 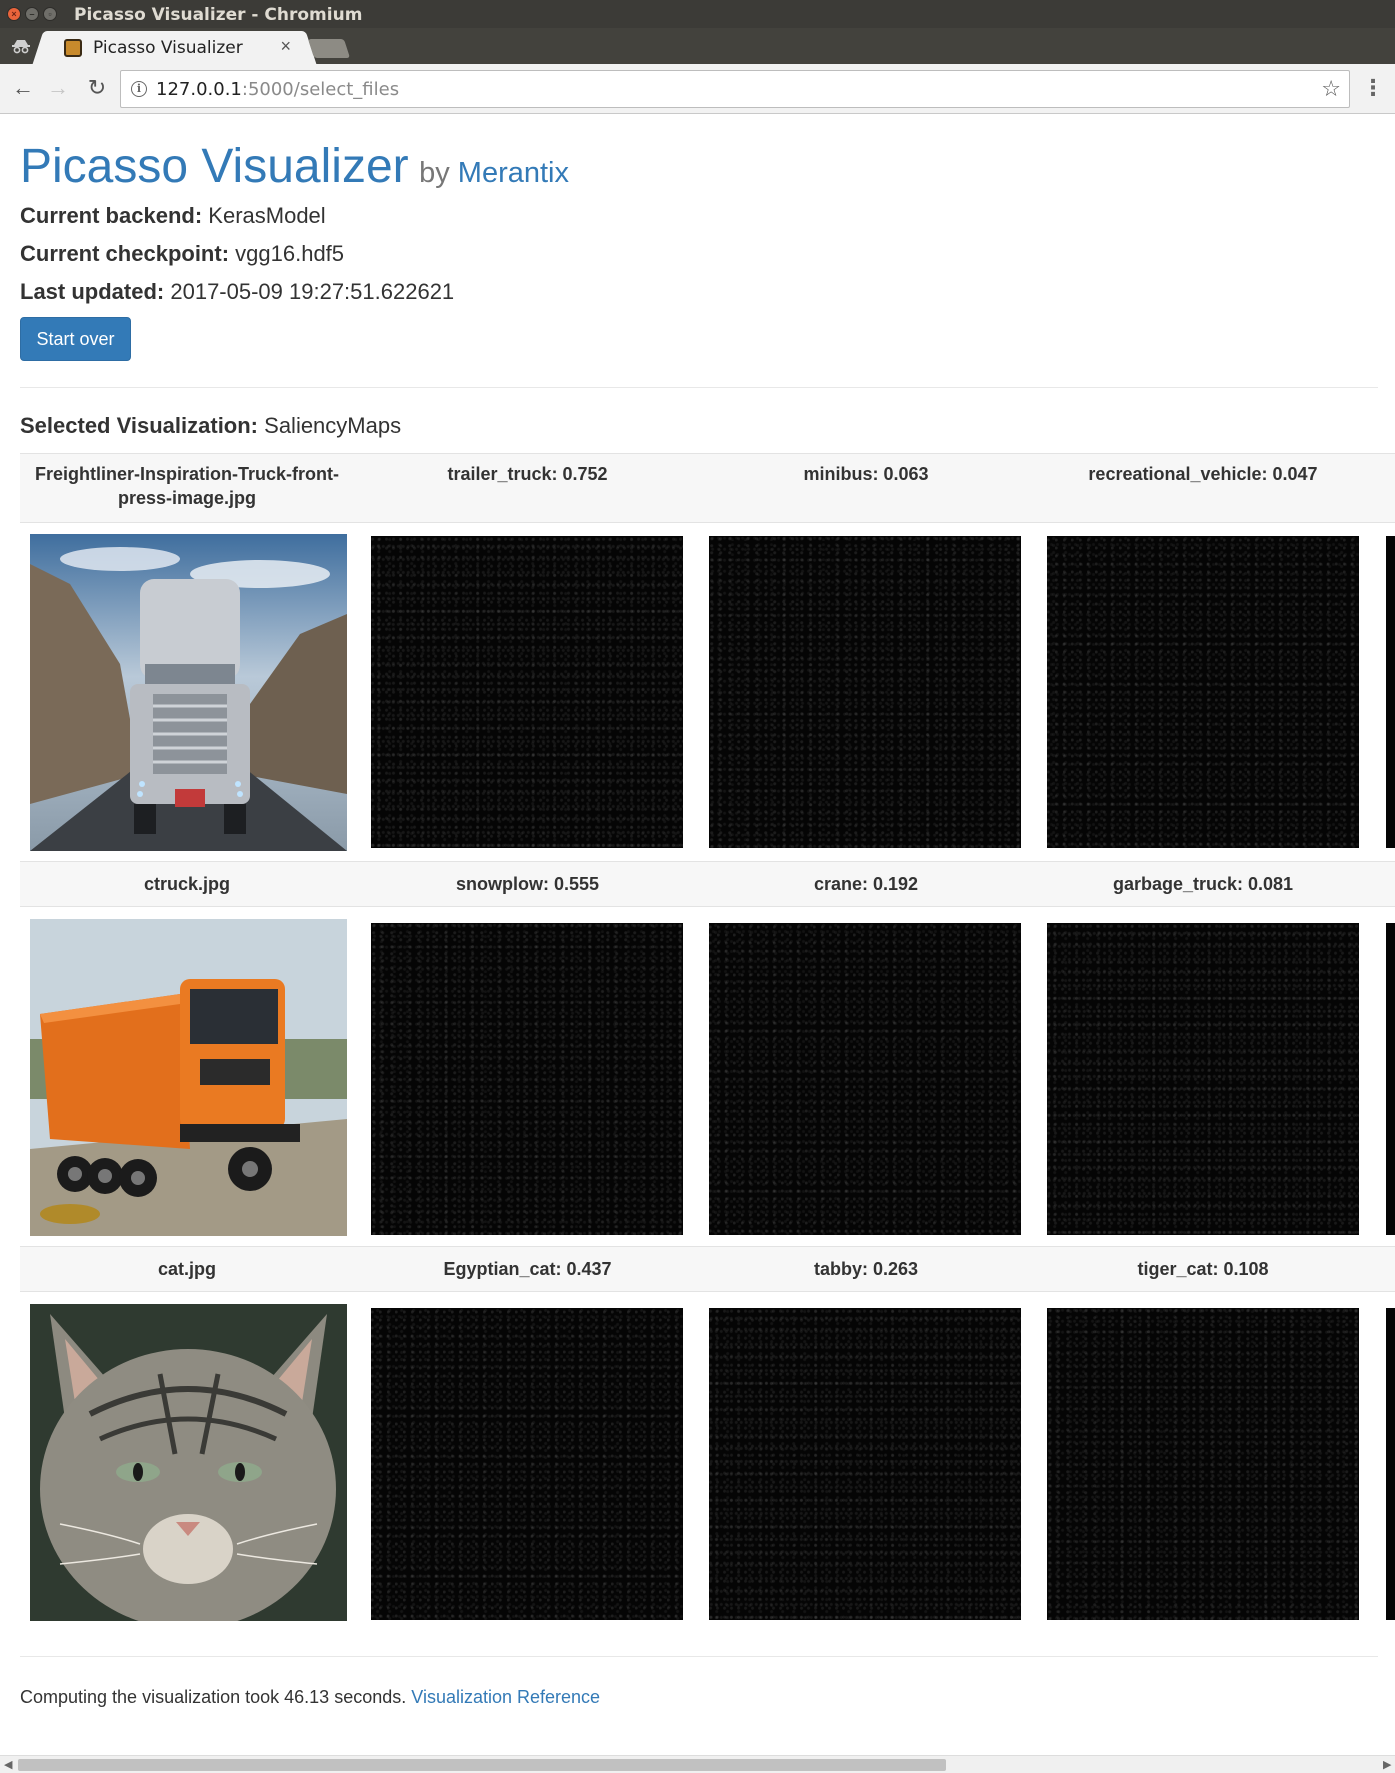 I want to click on tab-picasso-visualizer: Picasso Visualizer ×, so click(x=174, y=47).